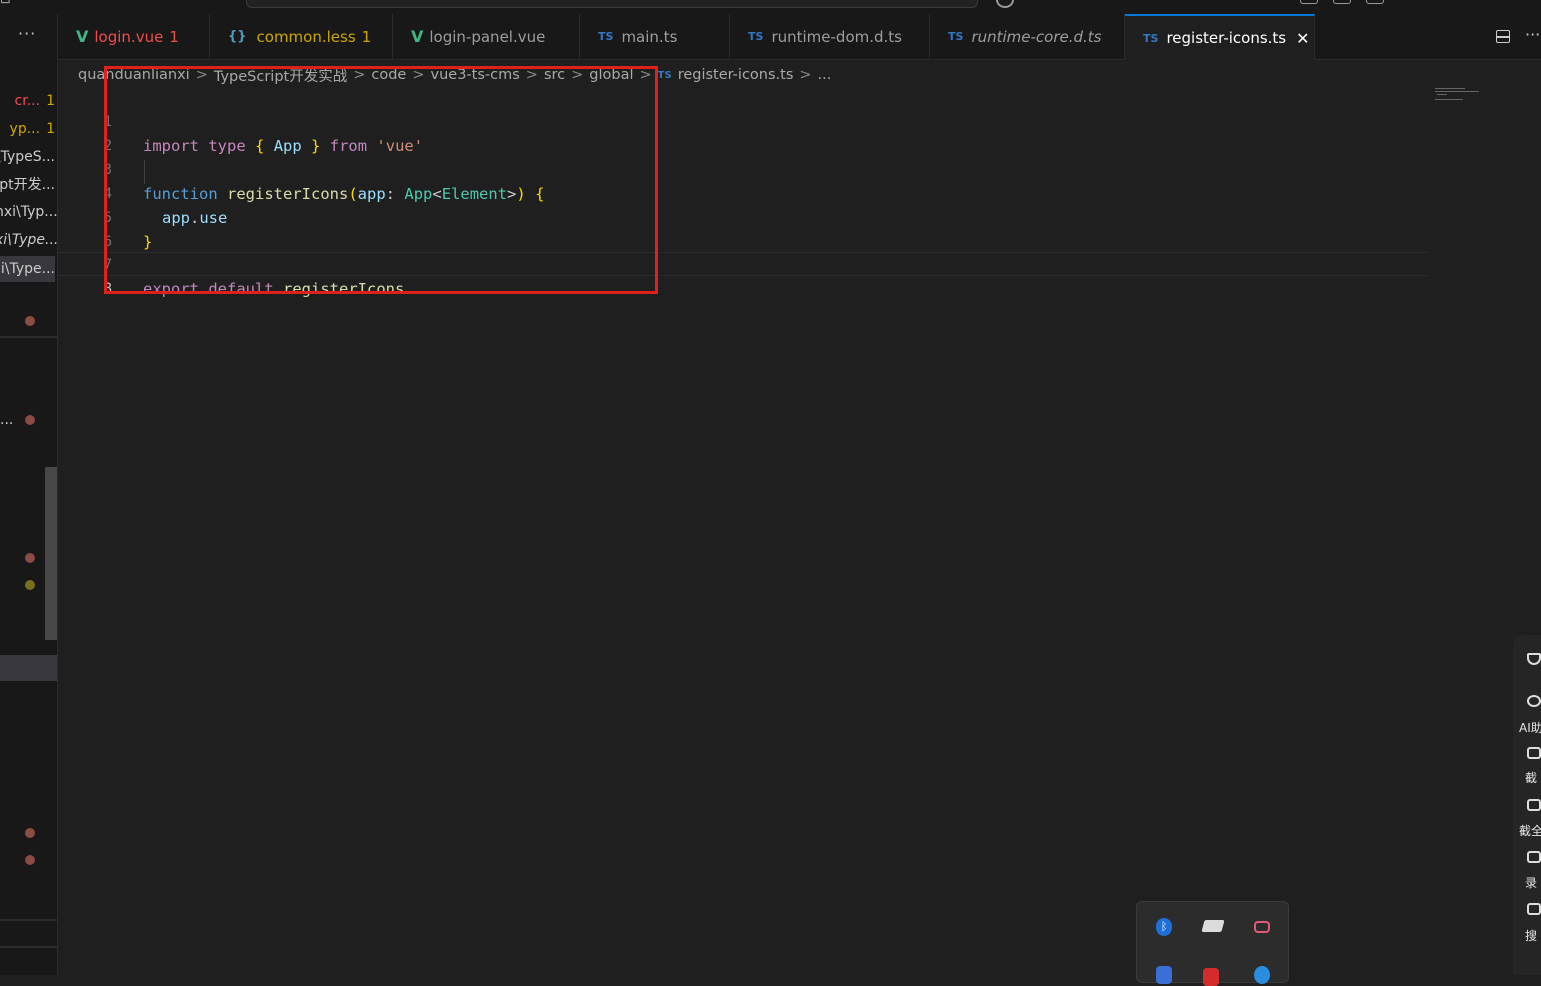  Describe the element at coordinates (475, 75) in the screenshot. I see `breadcrumb-item: vue3-ts-cms` at that location.